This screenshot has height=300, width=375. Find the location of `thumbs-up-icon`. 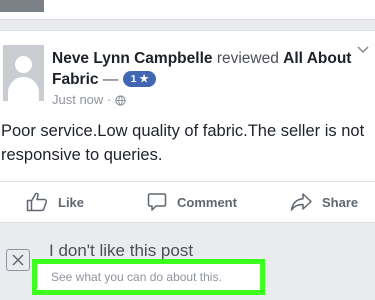

thumbs-up-icon is located at coordinates (37, 202).